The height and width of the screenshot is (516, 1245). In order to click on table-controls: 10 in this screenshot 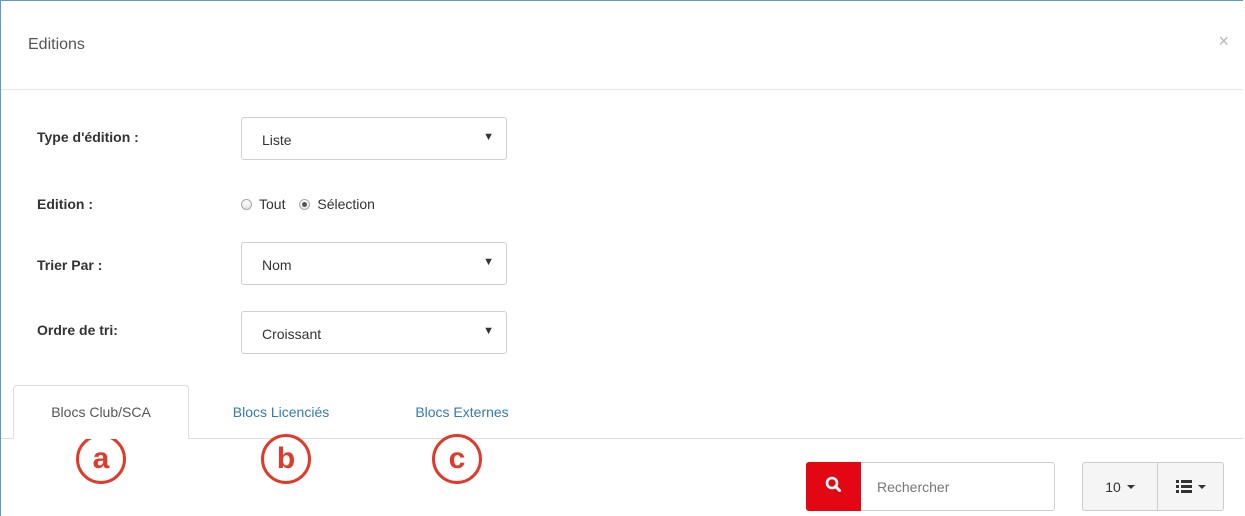, I will do `click(1153, 486)`.